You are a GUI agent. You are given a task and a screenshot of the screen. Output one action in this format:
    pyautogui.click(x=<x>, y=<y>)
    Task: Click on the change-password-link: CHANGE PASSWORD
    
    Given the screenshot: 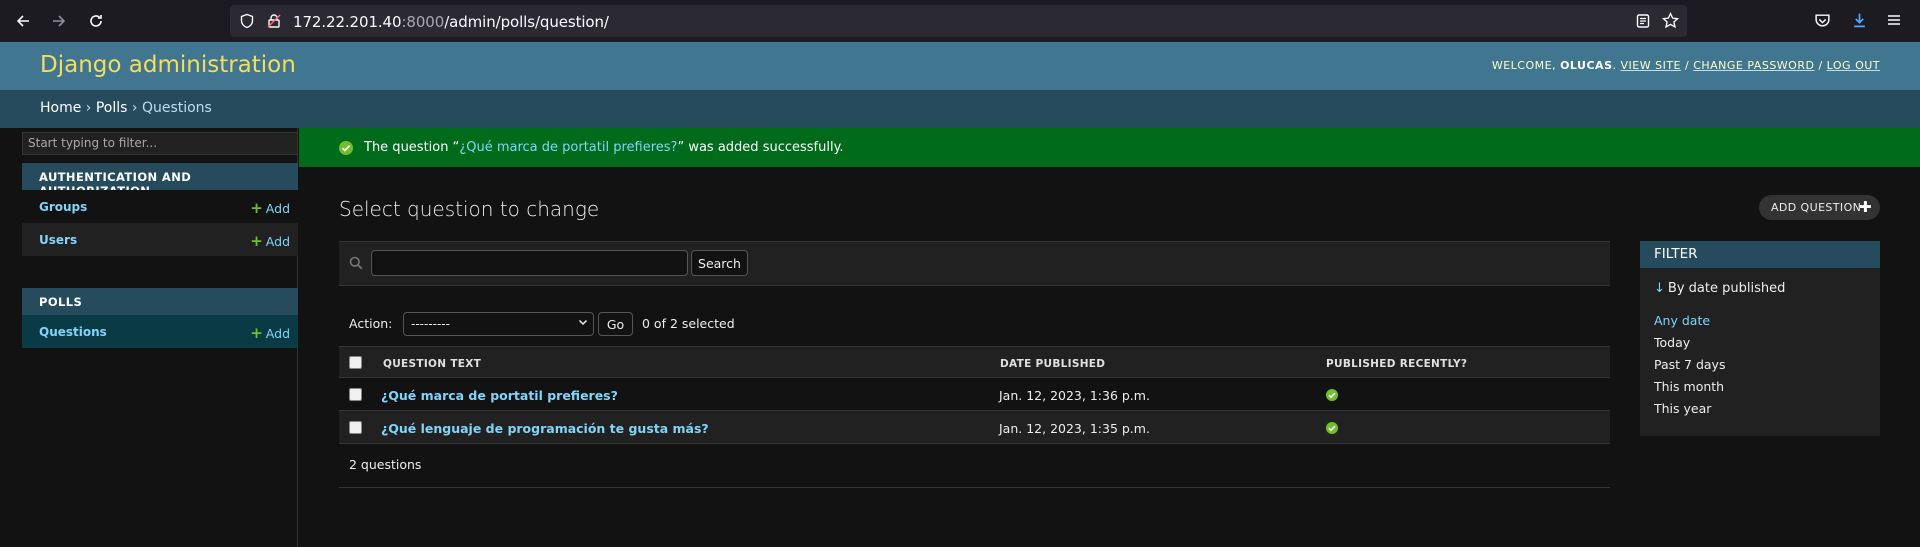 What is the action you would take?
    pyautogui.click(x=1753, y=65)
    